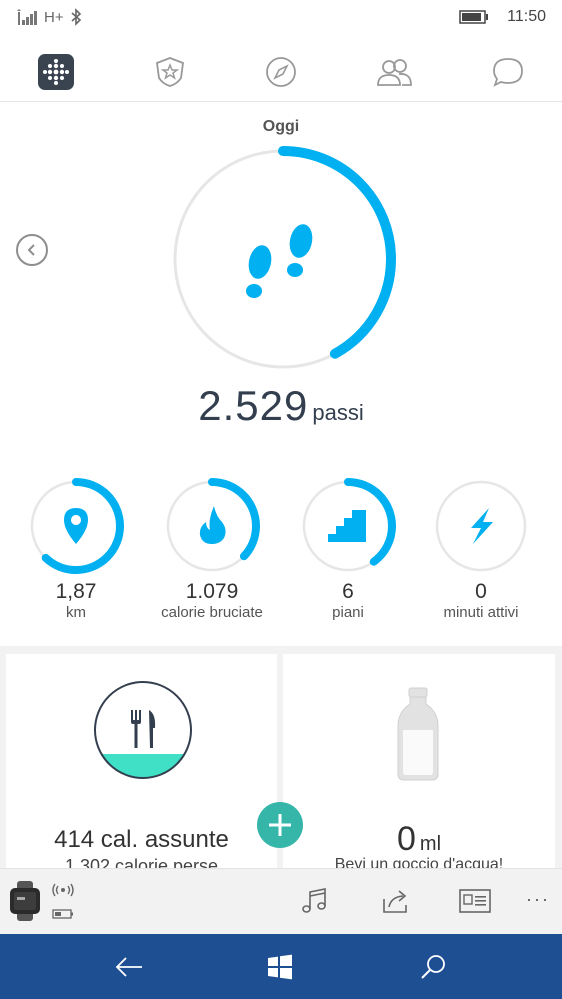  I want to click on contact-card-icon, so click(475, 901).